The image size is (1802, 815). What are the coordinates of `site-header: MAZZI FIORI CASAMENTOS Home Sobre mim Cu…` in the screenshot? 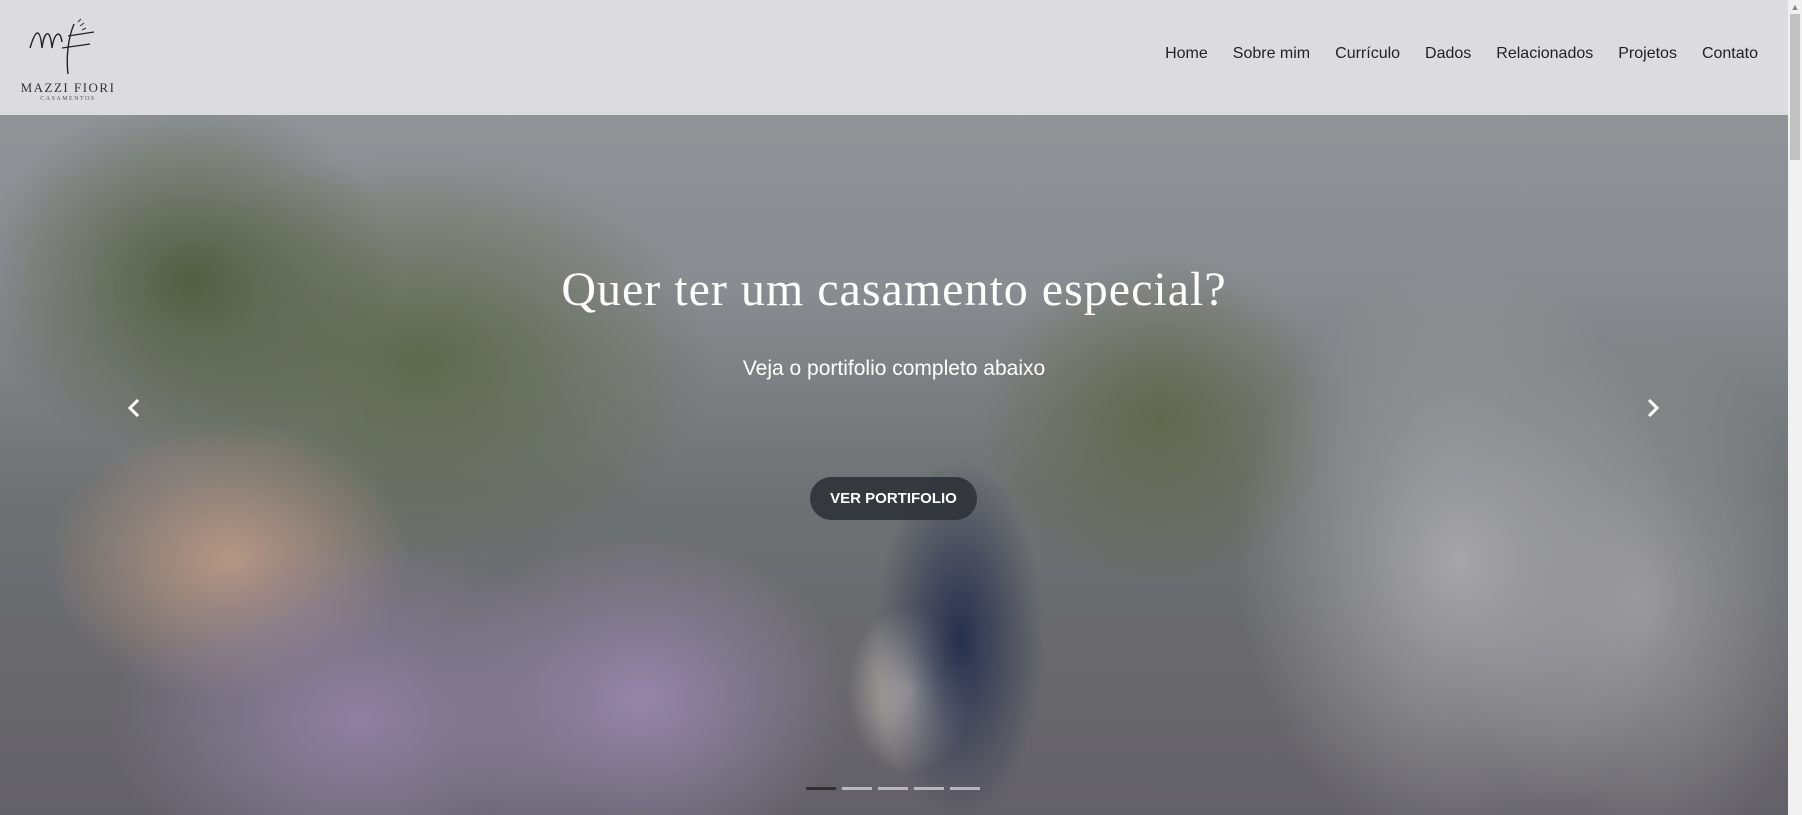 It's located at (894, 57).